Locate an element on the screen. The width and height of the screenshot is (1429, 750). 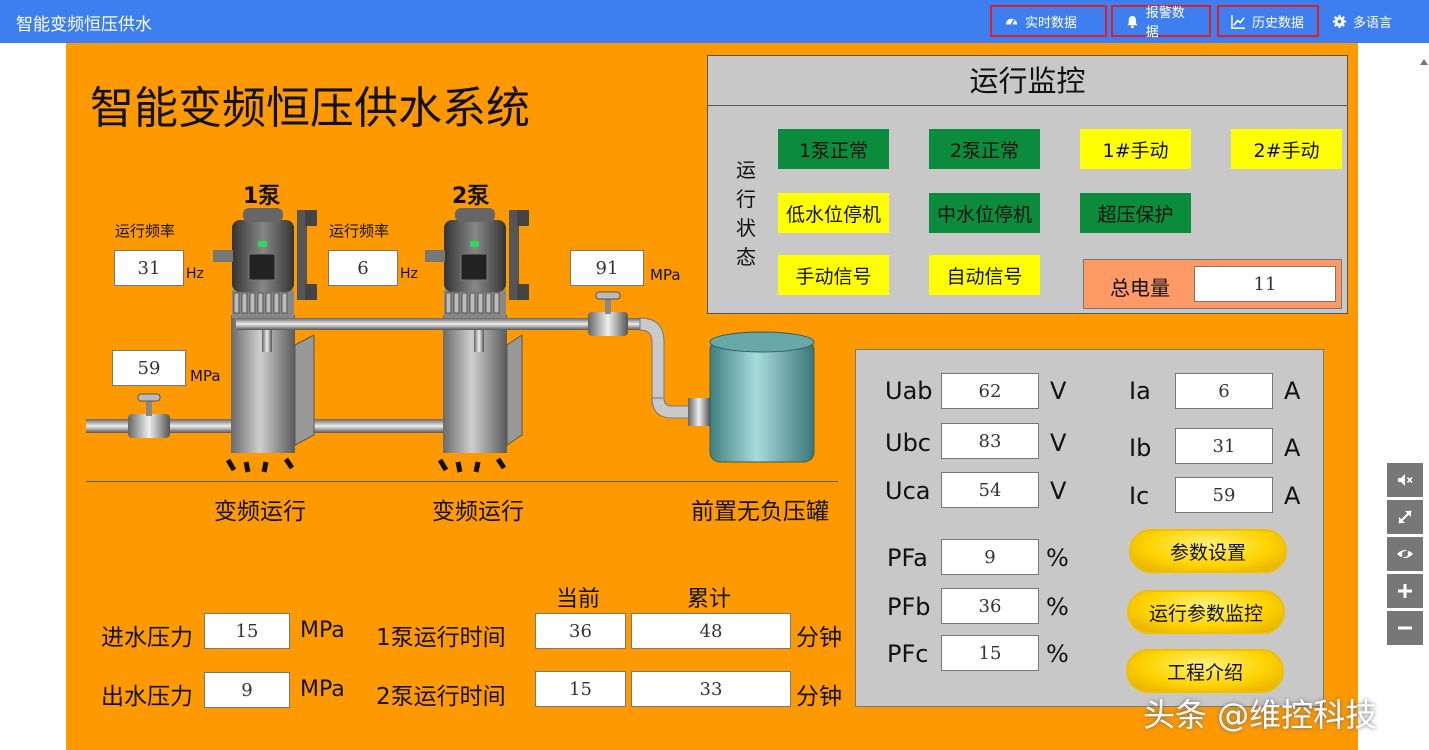
pressure-tank is located at coordinates (762, 397).